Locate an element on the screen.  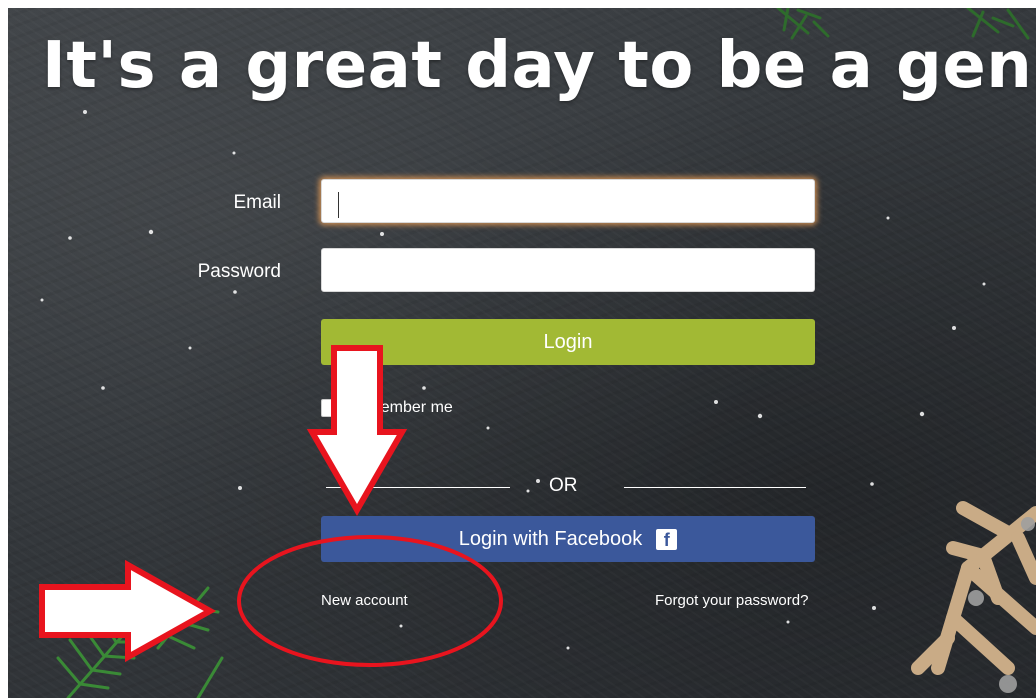
divider-left is located at coordinates (418, 487).